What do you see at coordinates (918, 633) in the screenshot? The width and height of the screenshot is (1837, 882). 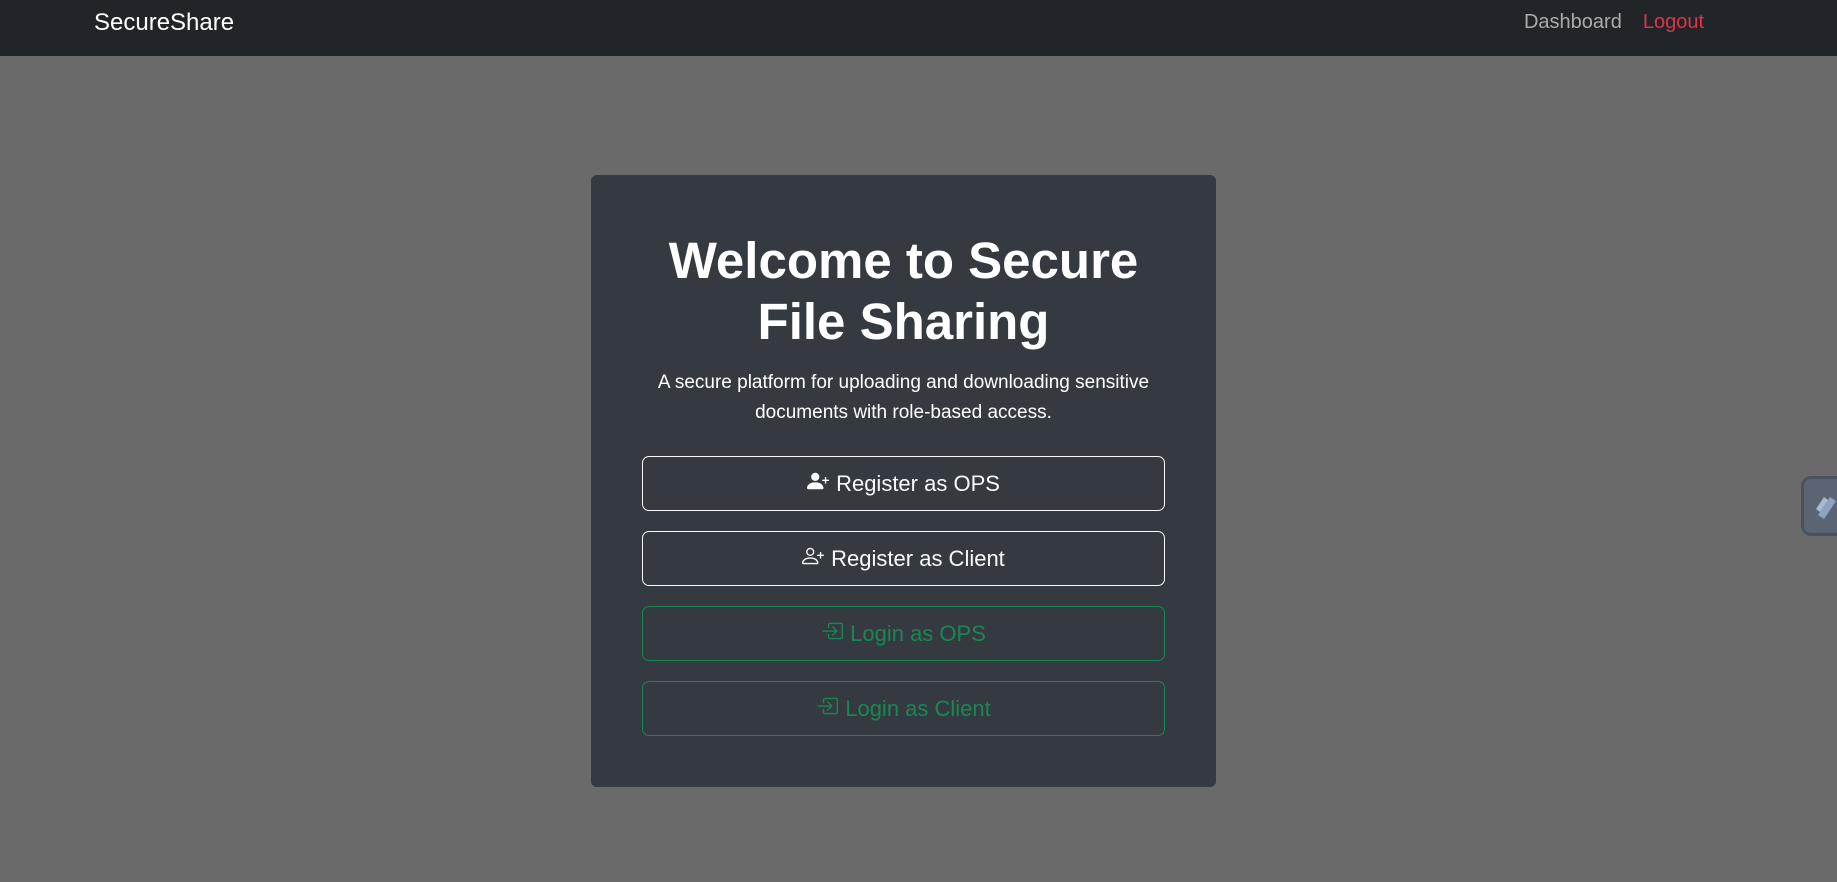 I see `login-ops-label: Login as OPS` at bounding box center [918, 633].